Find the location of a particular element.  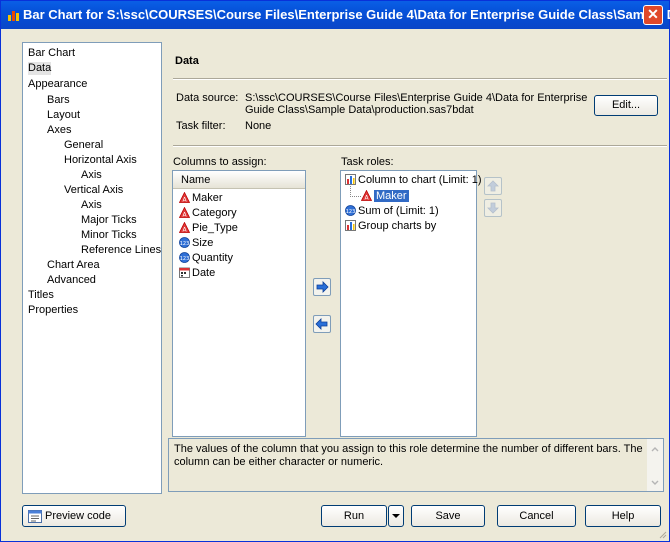

arrow-up-icon is located at coordinates (493, 186).